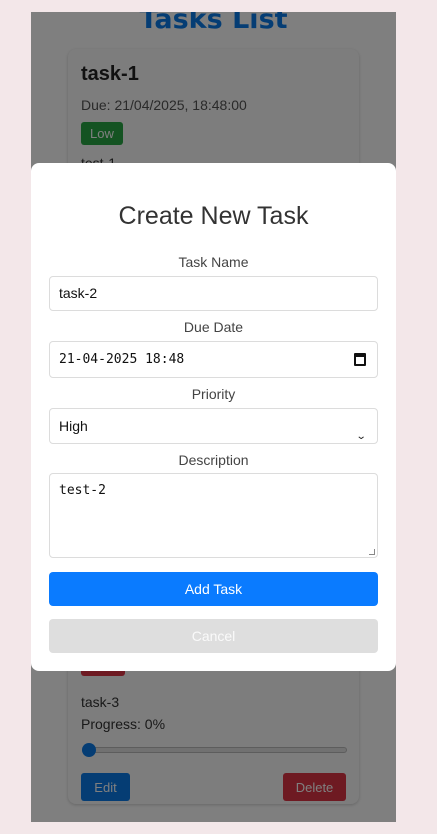 The image size is (437, 834). What do you see at coordinates (213, 589) in the screenshot?
I see `add-task-button: Add Task` at bounding box center [213, 589].